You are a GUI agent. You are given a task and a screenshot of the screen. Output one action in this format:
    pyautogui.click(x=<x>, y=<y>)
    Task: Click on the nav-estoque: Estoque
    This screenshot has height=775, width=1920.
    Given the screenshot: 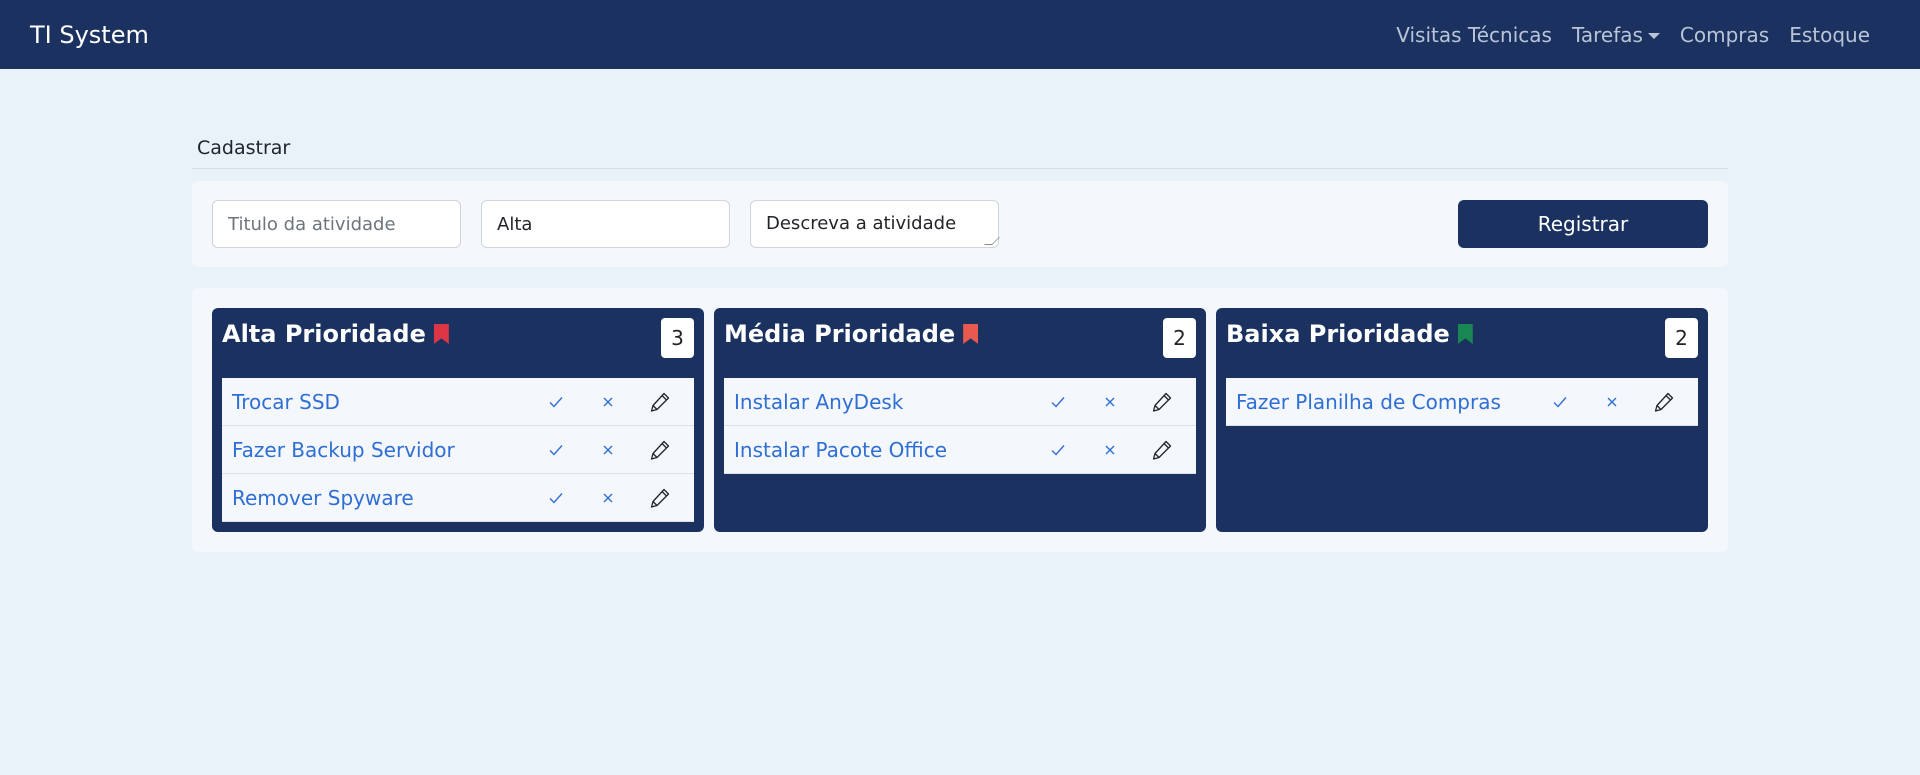 What is the action you would take?
    pyautogui.click(x=1829, y=35)
    